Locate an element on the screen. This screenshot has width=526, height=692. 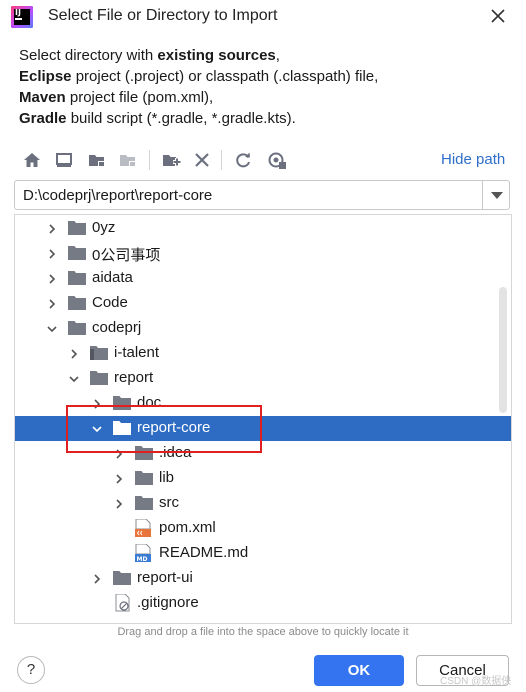
tree-item-report-core: report-core is located at coordinates (263, 428).